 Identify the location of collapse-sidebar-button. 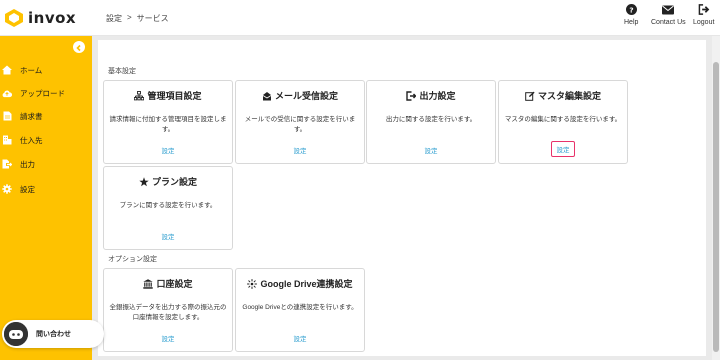
(79, 47).